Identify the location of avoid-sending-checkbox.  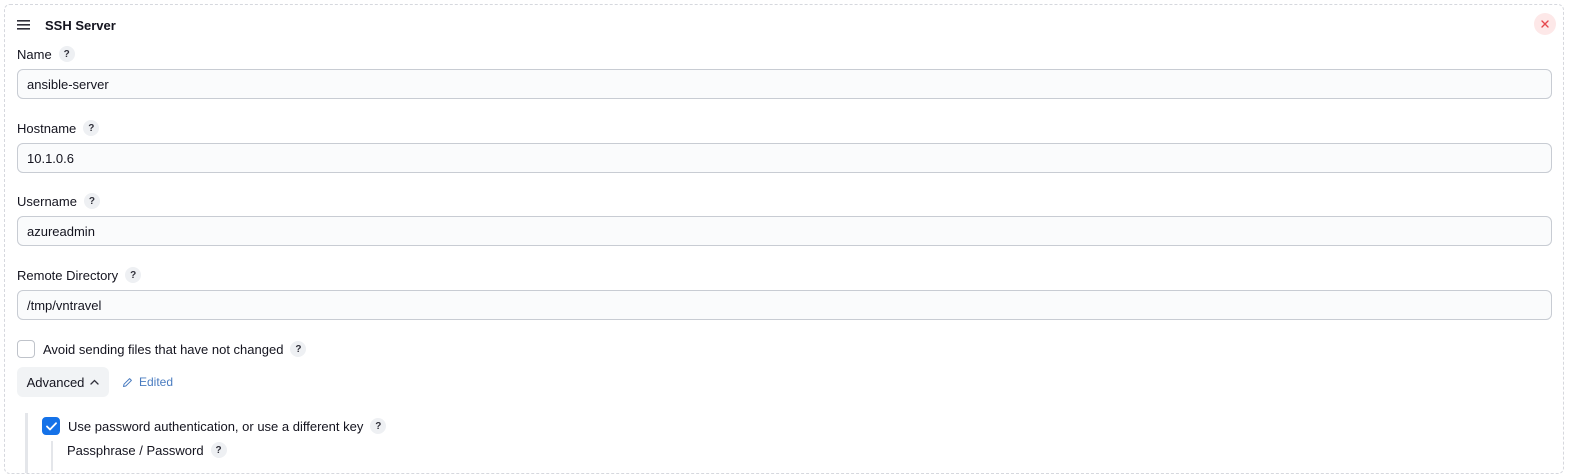
(26, 349).